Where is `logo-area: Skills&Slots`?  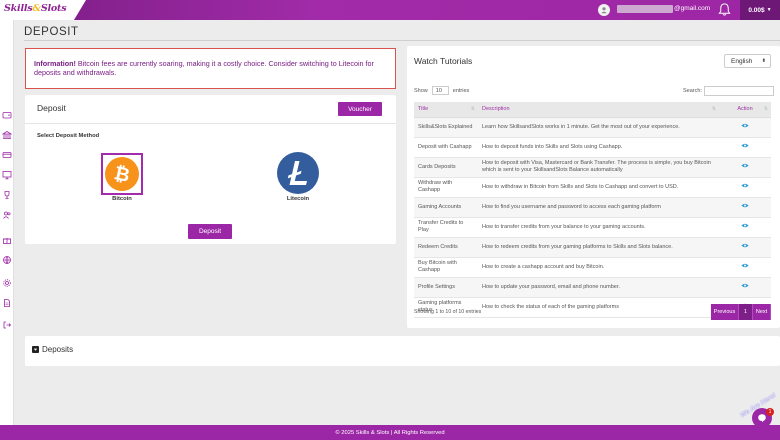 logo-area: Skills&Slots is located at coordinates (43, 10).